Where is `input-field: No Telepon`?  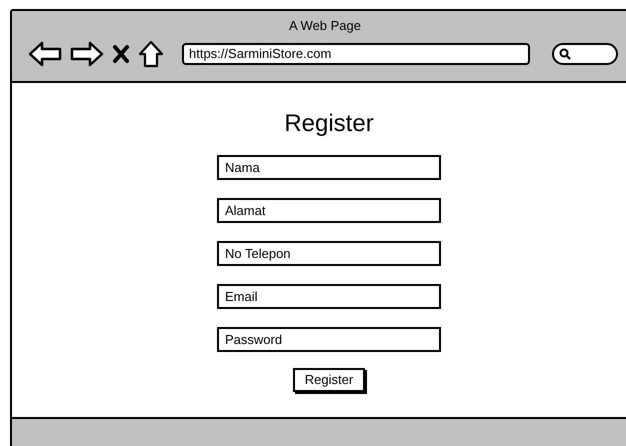
input-field: No Telepon is located at coordinates (329, 253).